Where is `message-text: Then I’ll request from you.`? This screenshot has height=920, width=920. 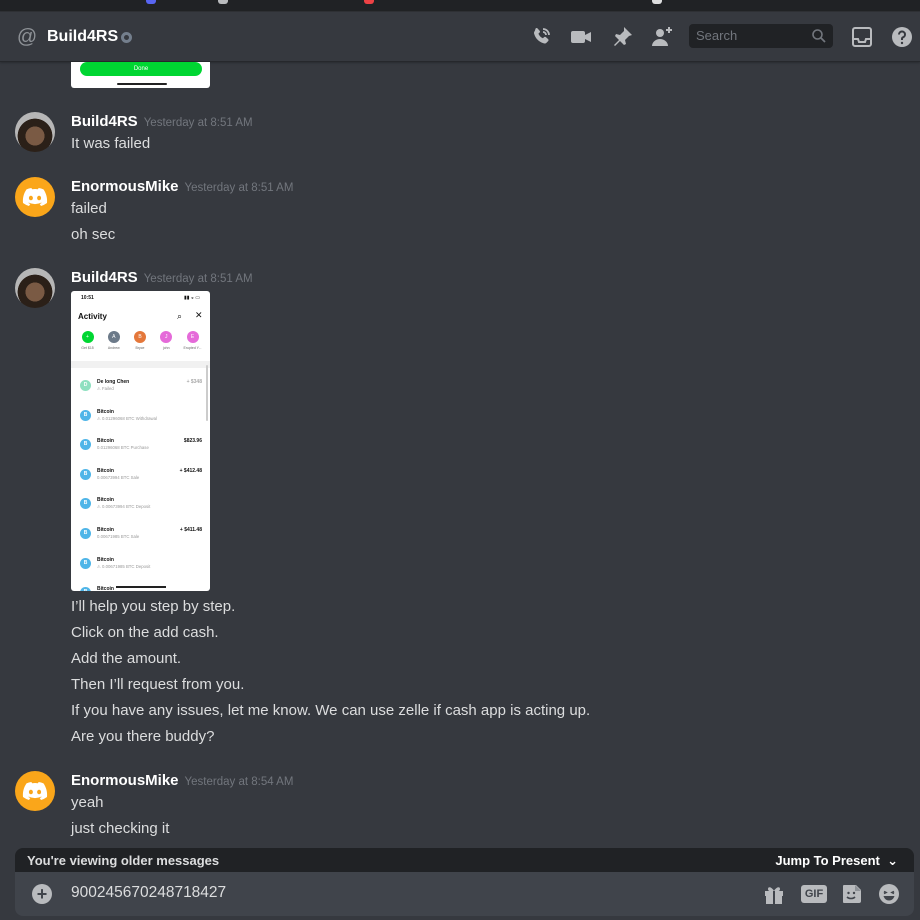
message-text: Then I’ll request from you. is located at coordinates (158, 684).